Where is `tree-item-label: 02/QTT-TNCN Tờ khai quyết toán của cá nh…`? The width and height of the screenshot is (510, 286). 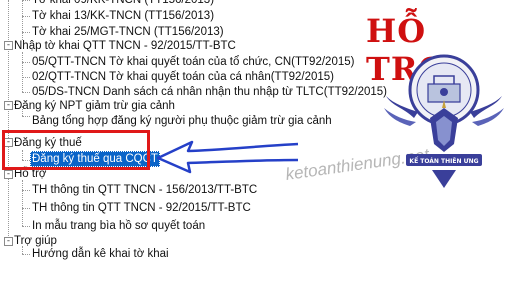 tree-item-label: 02/QTT-TNCN Tờ khai quyết toán của cá nh… is located at coordinates (183, 77).